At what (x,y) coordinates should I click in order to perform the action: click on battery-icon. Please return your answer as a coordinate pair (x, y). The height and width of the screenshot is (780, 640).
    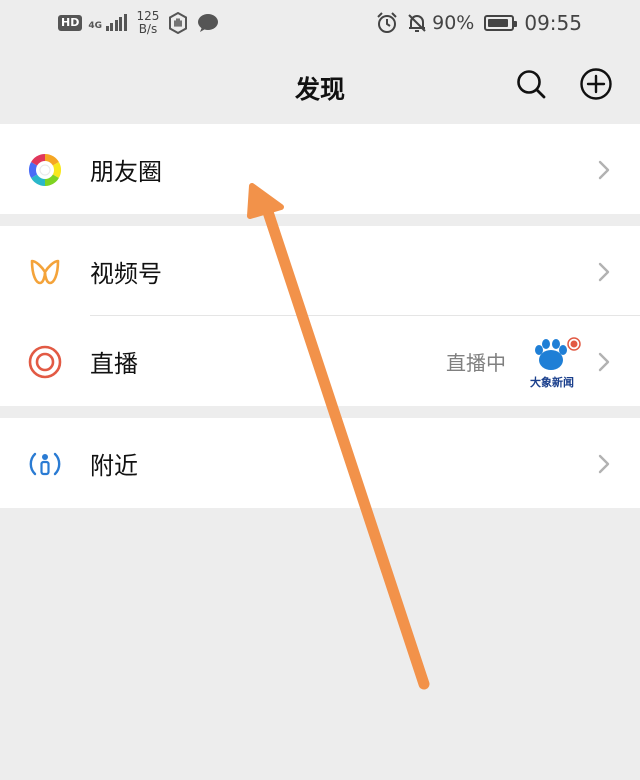
    Looking at the image, I should click on (501, 23).